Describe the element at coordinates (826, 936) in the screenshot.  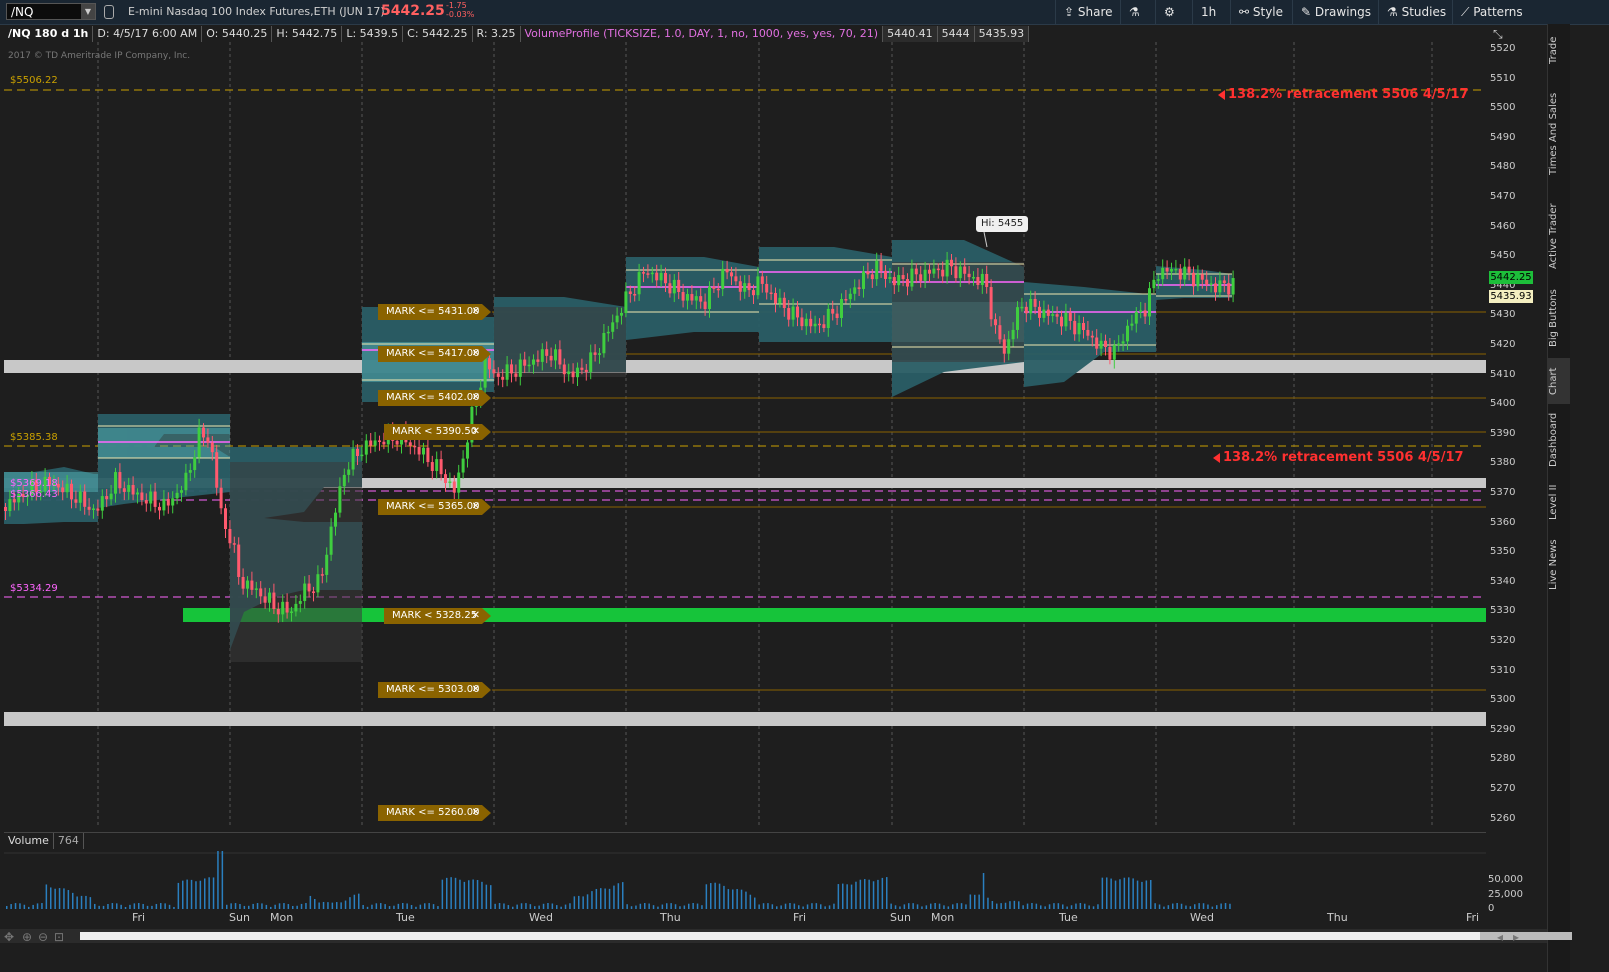
I see `scroll-track` at that location.